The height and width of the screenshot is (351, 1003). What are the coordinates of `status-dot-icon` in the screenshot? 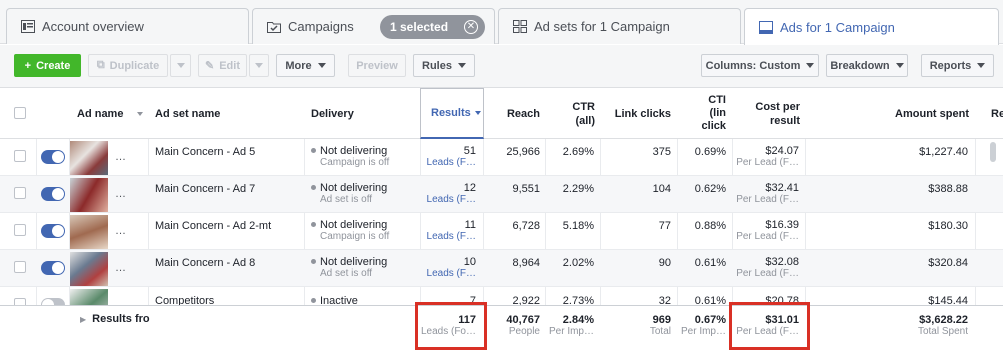 It's located at (313, 150).